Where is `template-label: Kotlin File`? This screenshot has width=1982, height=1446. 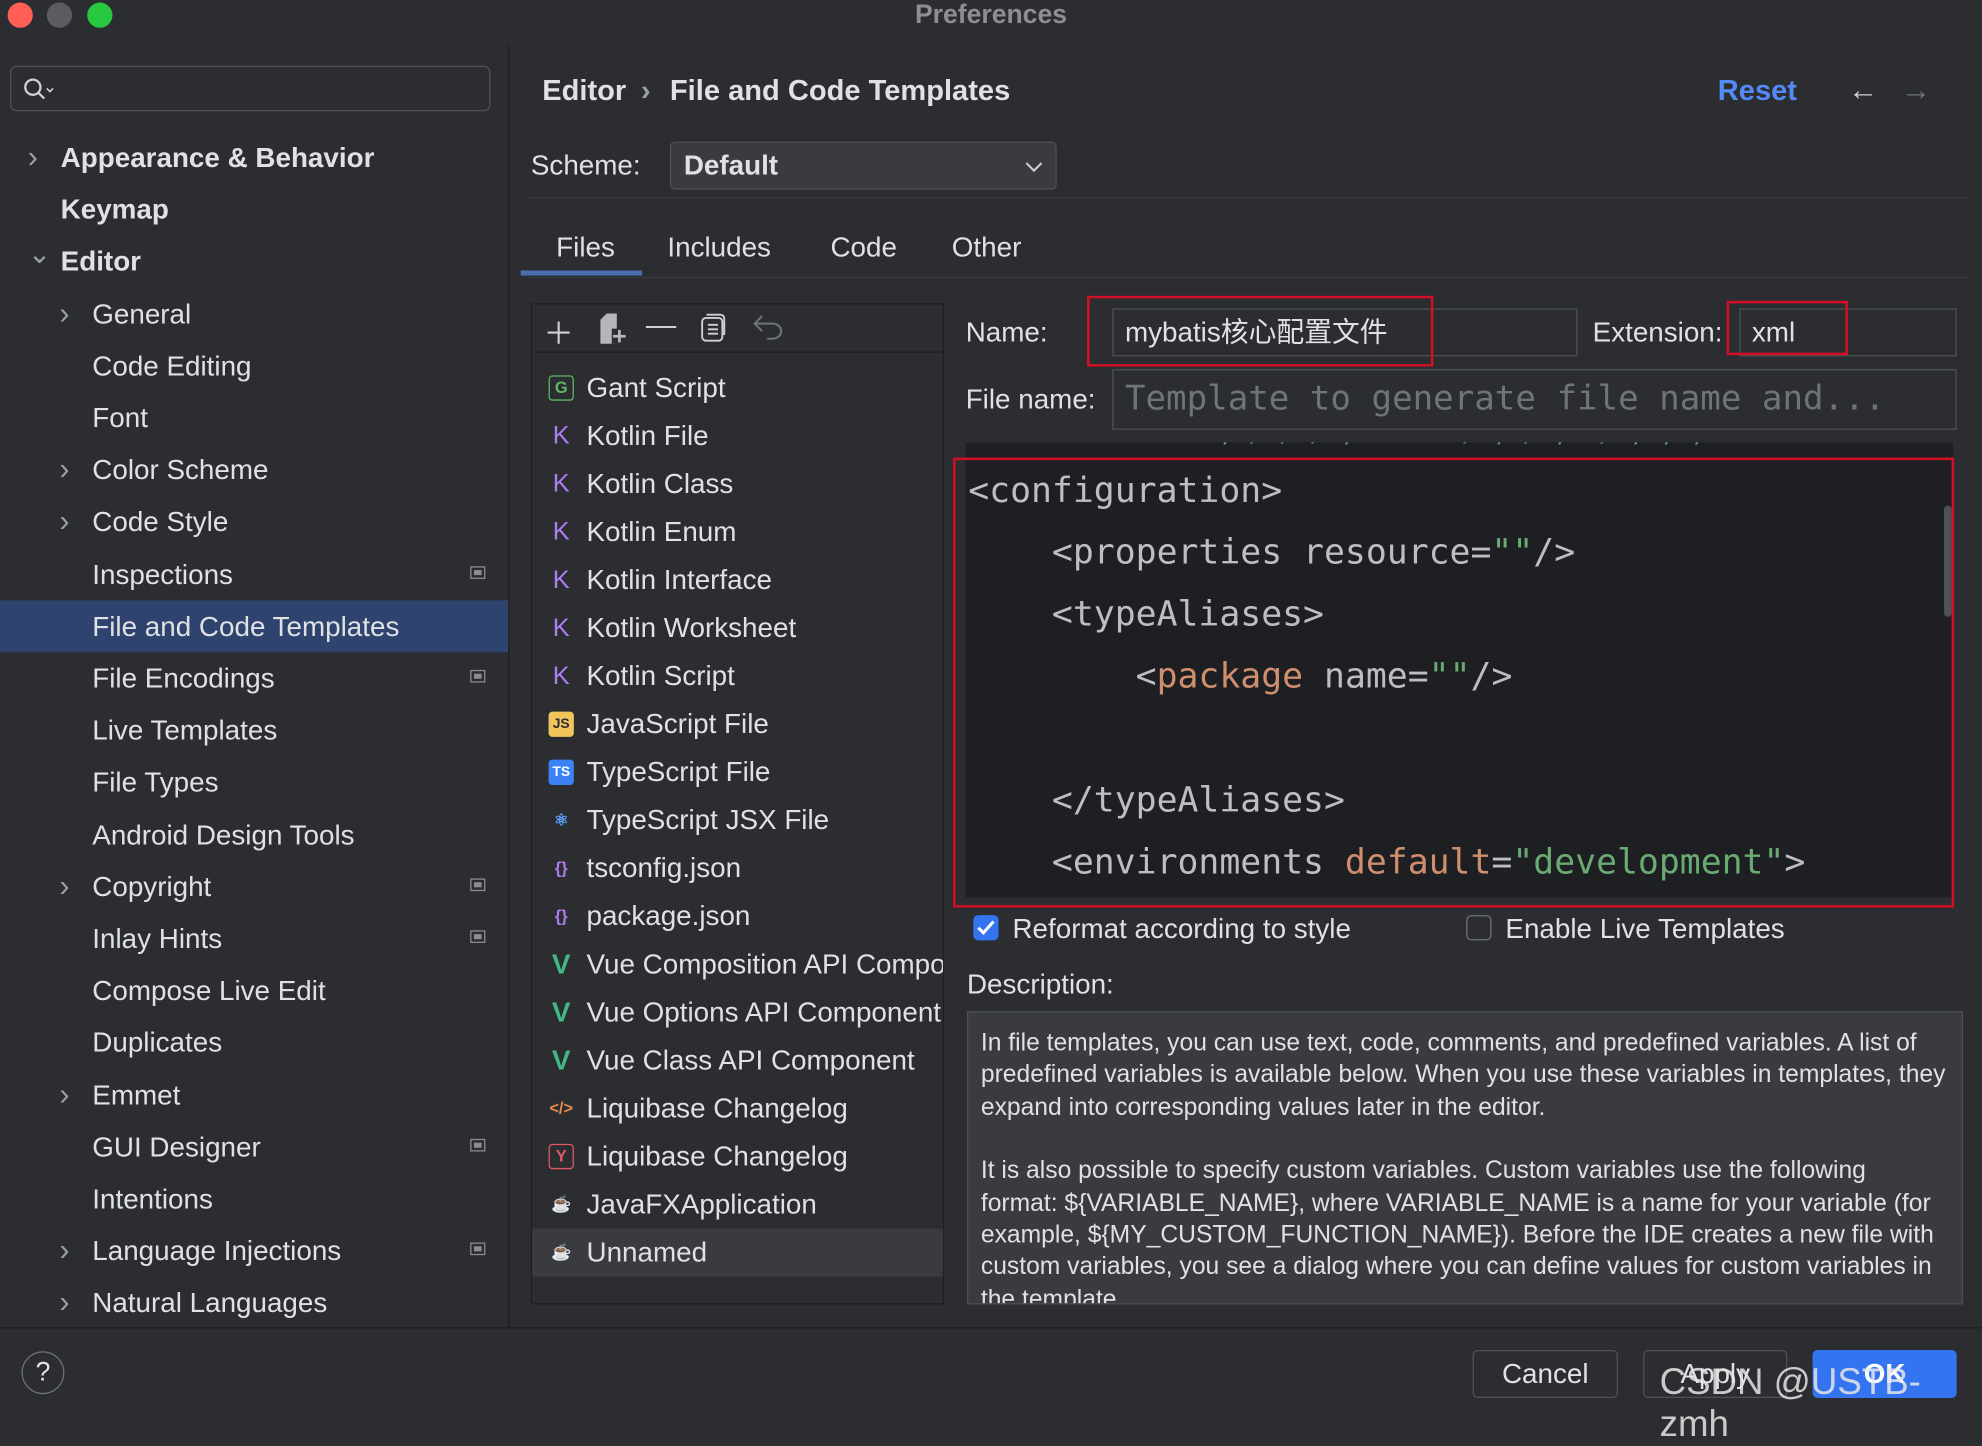
template-label: Kotlin File is located at coordinates (647, 435).